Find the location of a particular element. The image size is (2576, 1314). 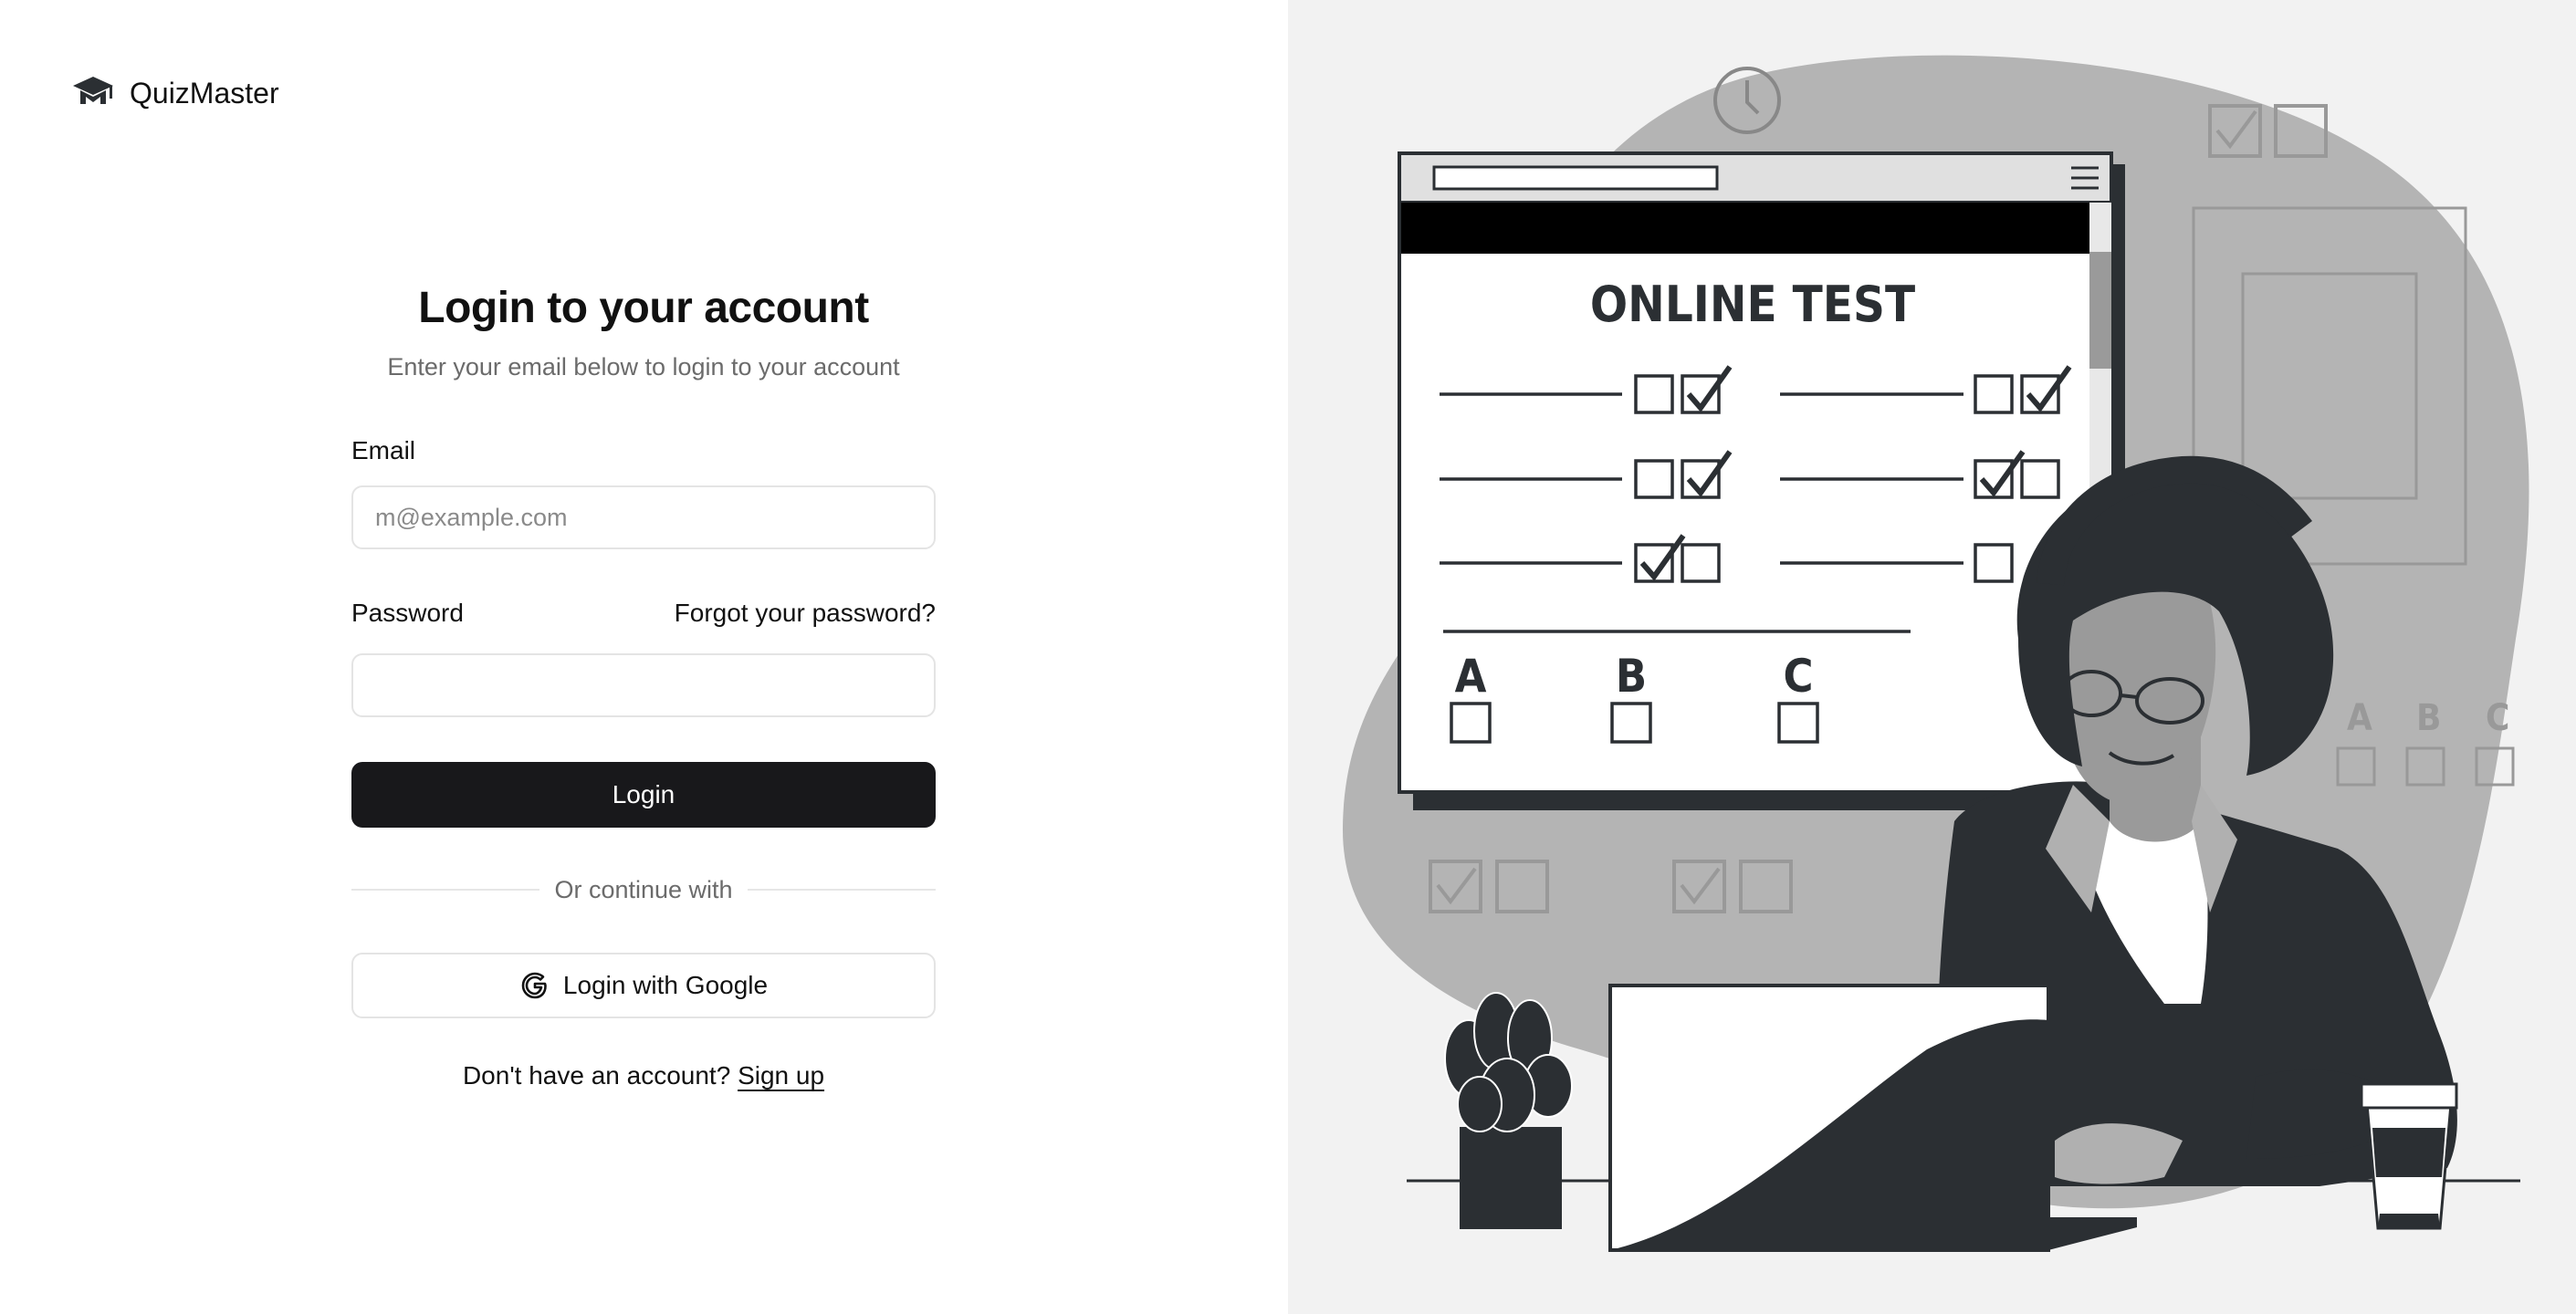

google-icon is located at coordinates (534, 985).